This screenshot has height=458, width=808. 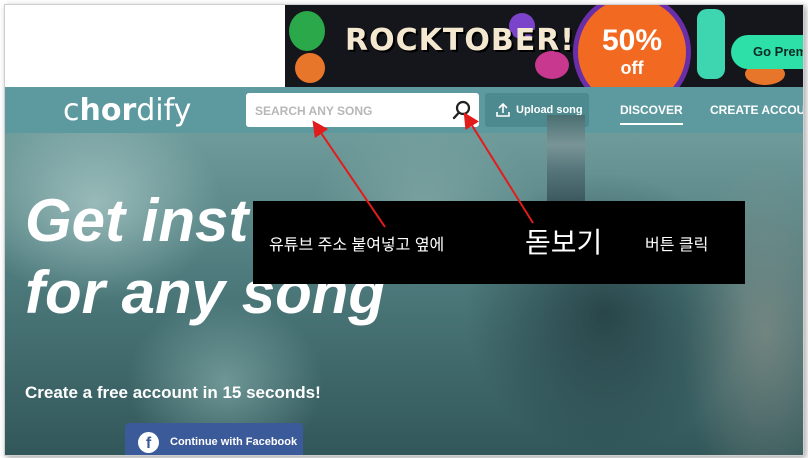 I want to click on chordify-logo: chordify, so click(x=127, y=110).